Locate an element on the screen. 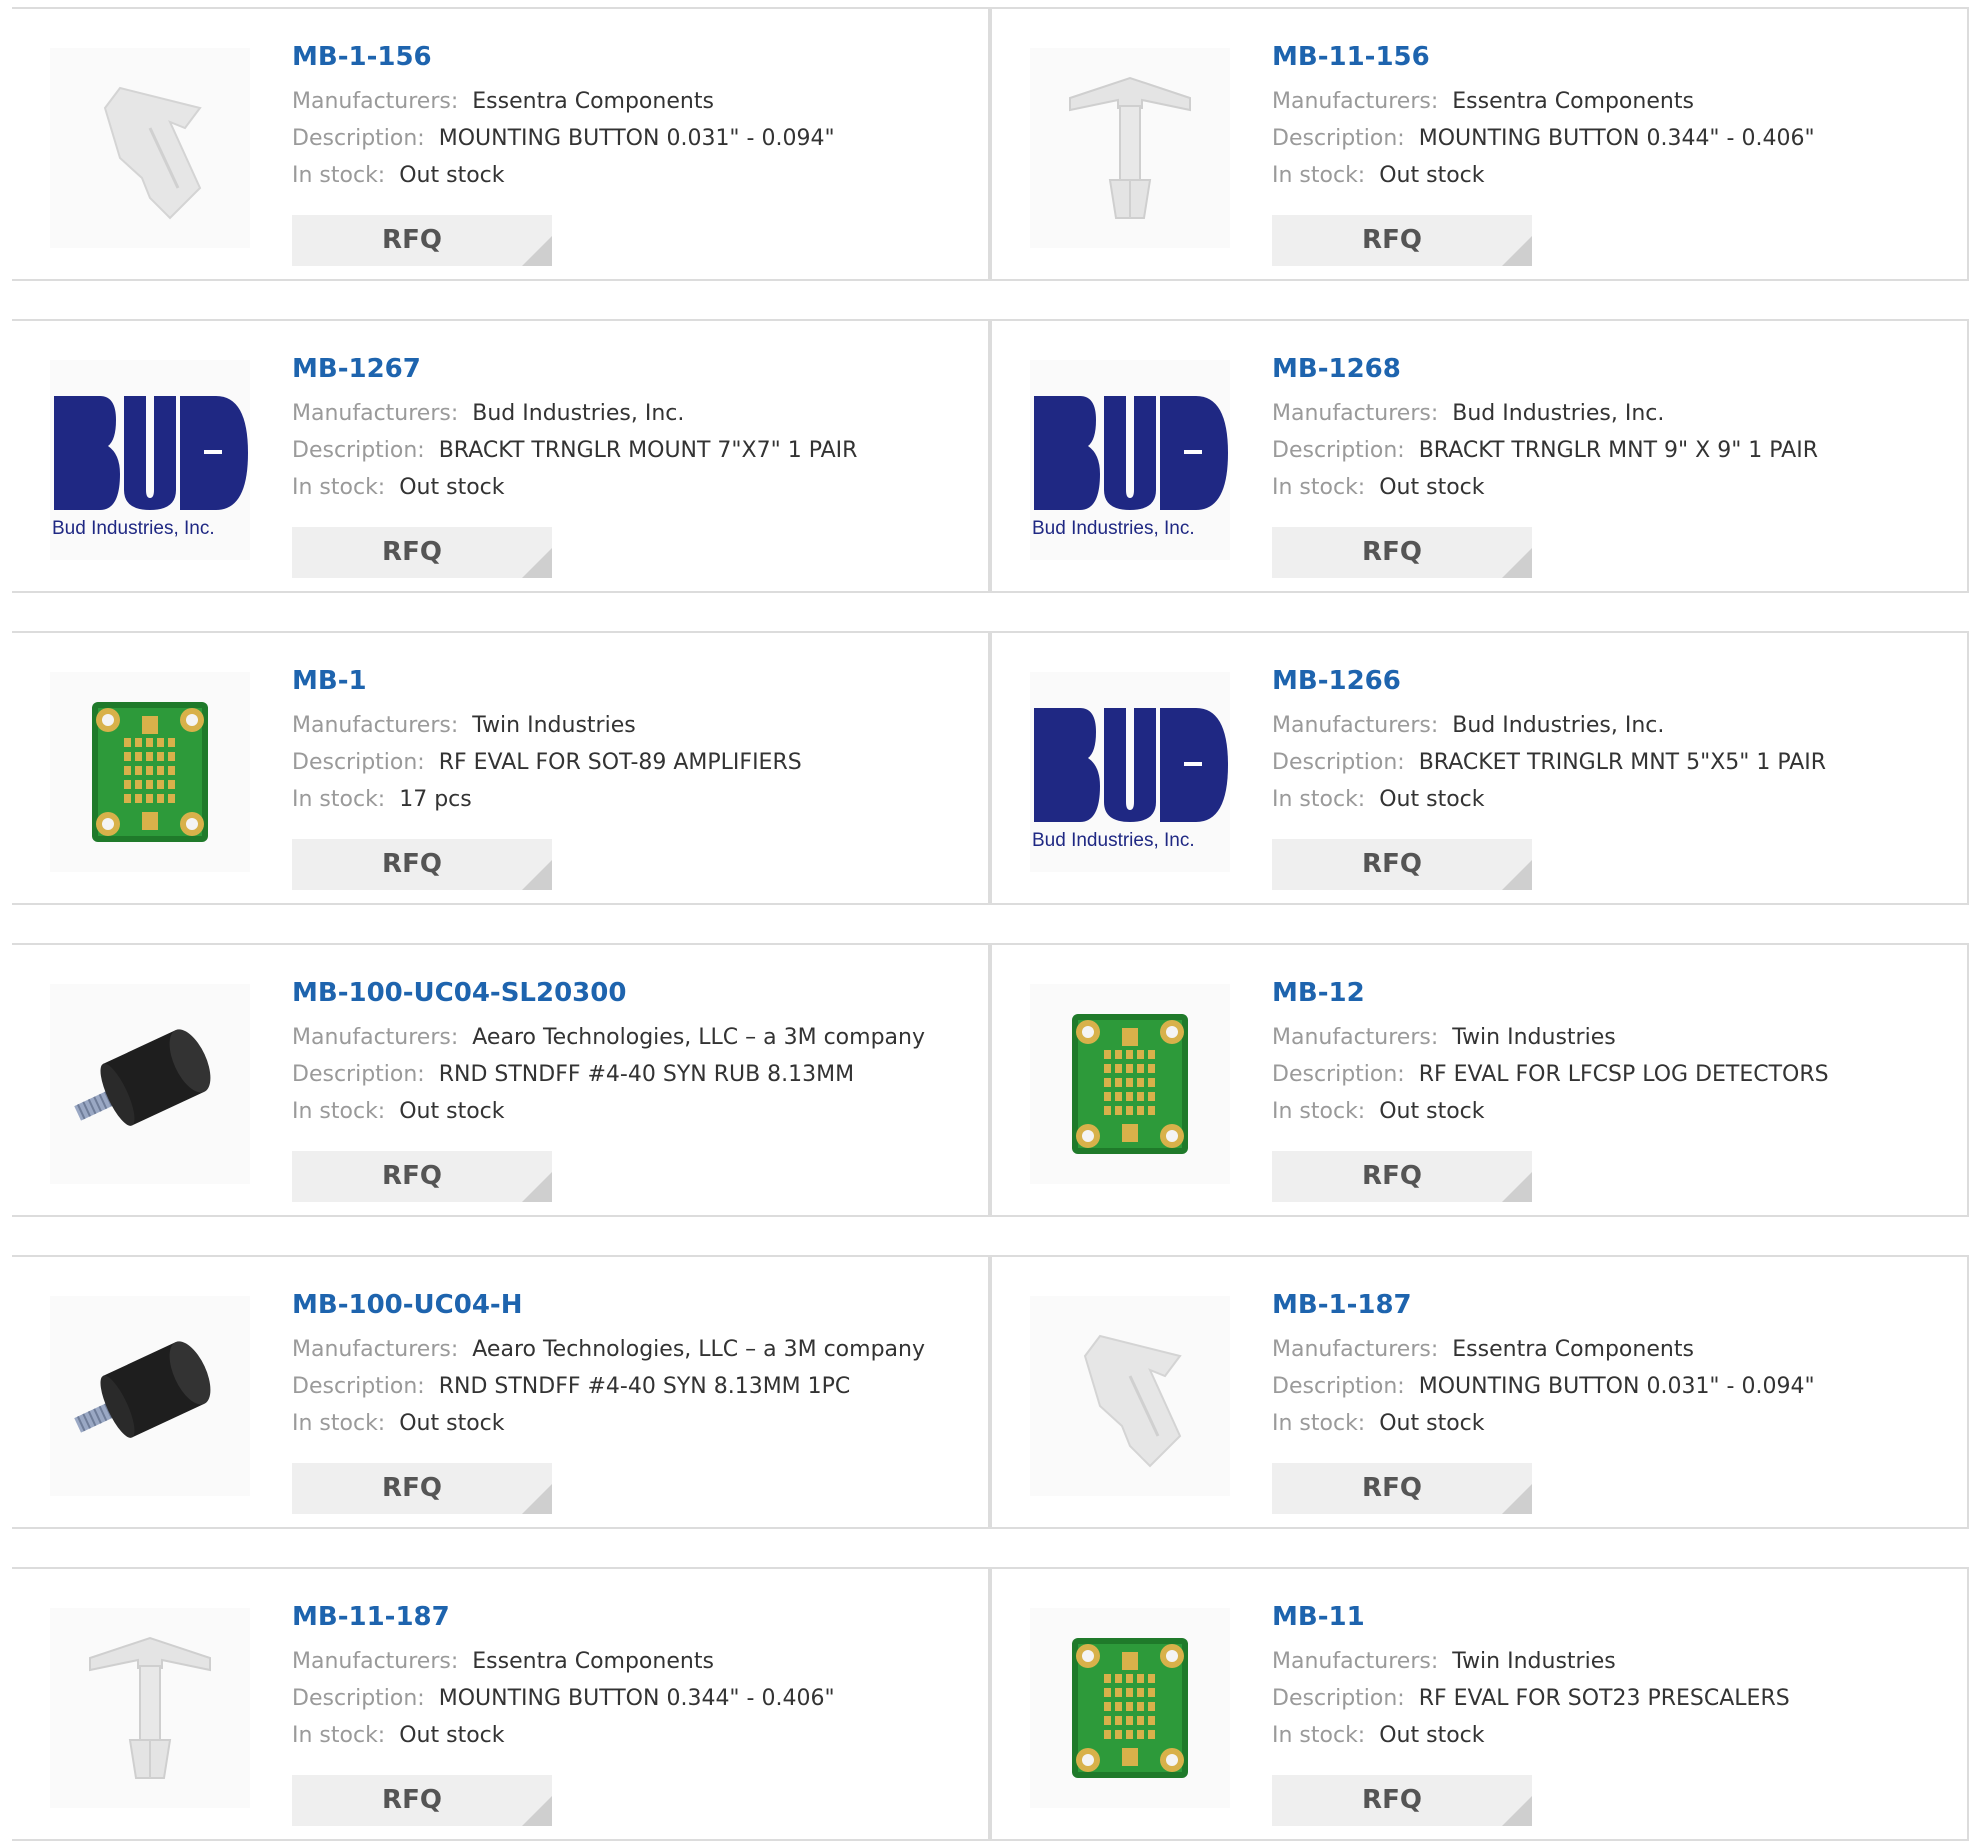 This screenshot has width=1969, height=1841. standoff-icon is located at coordinates (150, 1707).